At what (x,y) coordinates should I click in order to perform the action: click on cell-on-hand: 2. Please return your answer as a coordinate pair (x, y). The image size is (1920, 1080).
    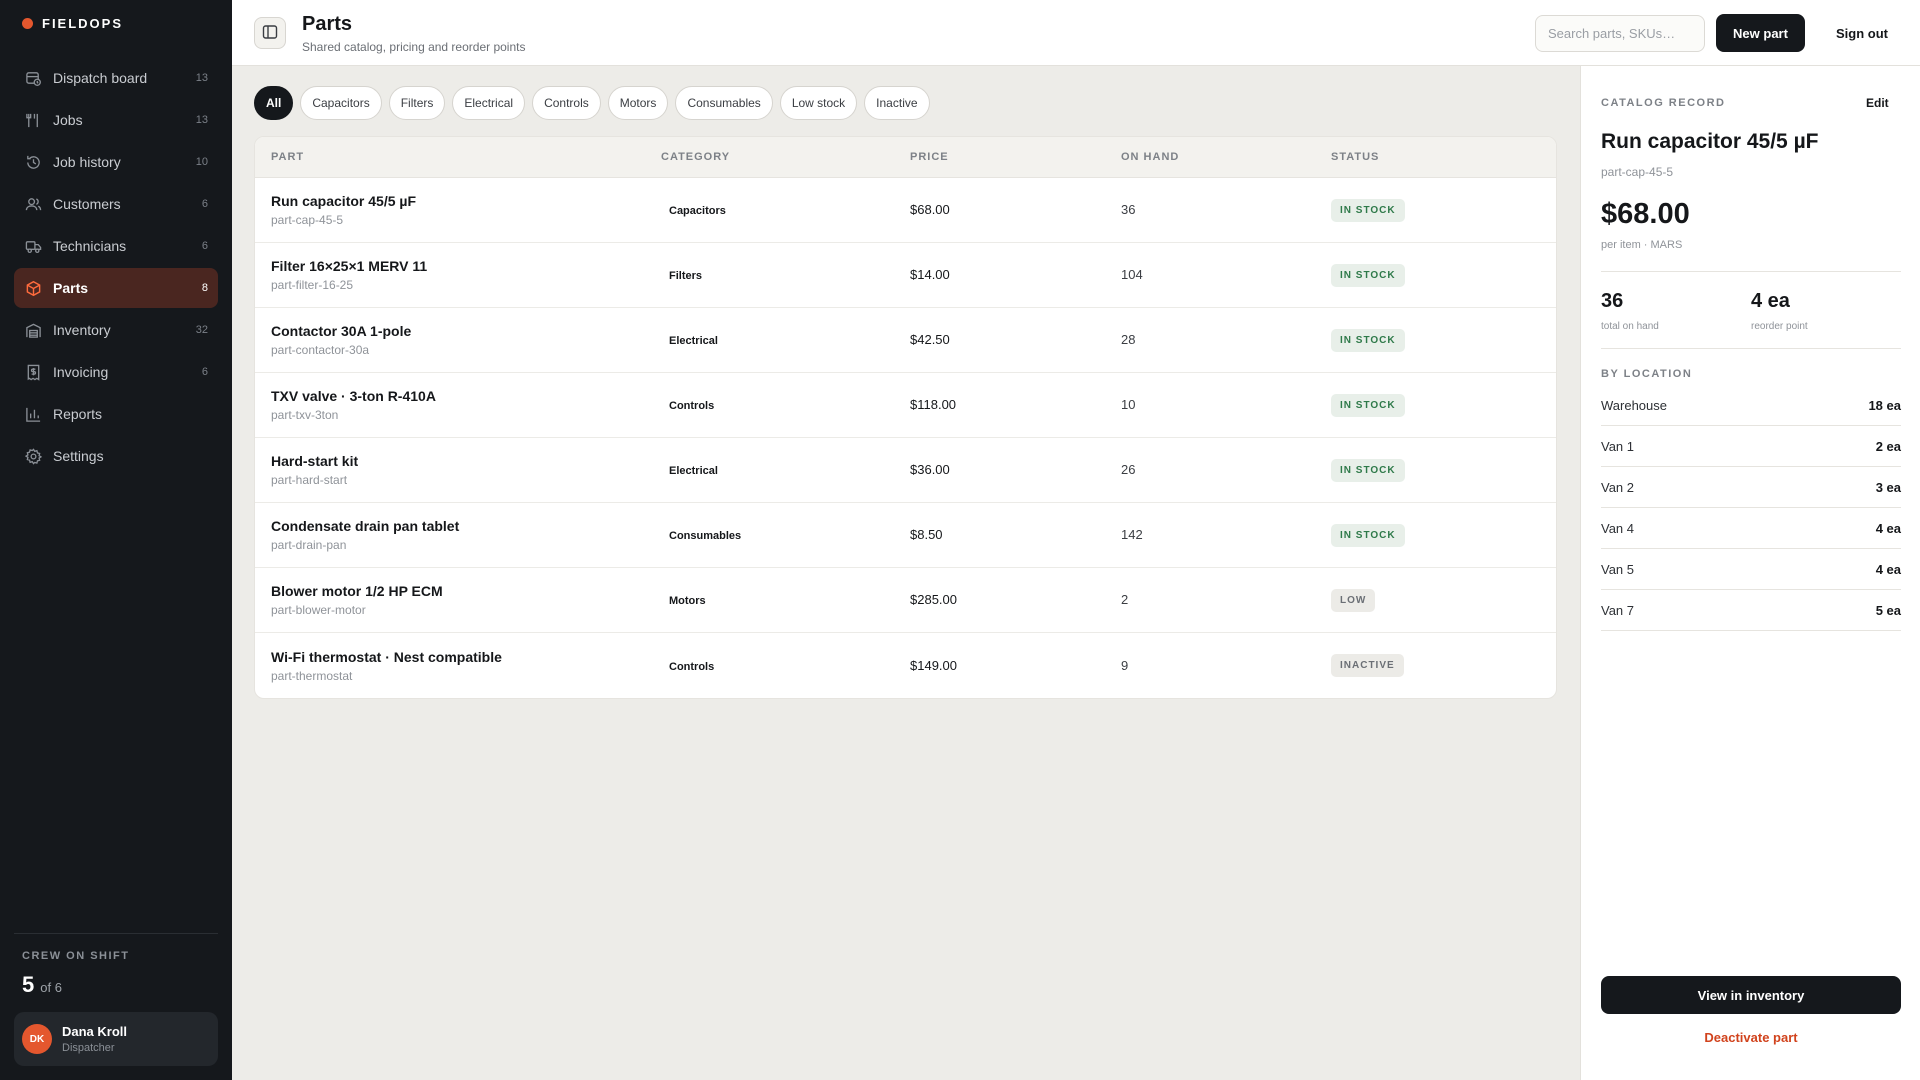
    Looking at the image, I should click on (1226, 600).